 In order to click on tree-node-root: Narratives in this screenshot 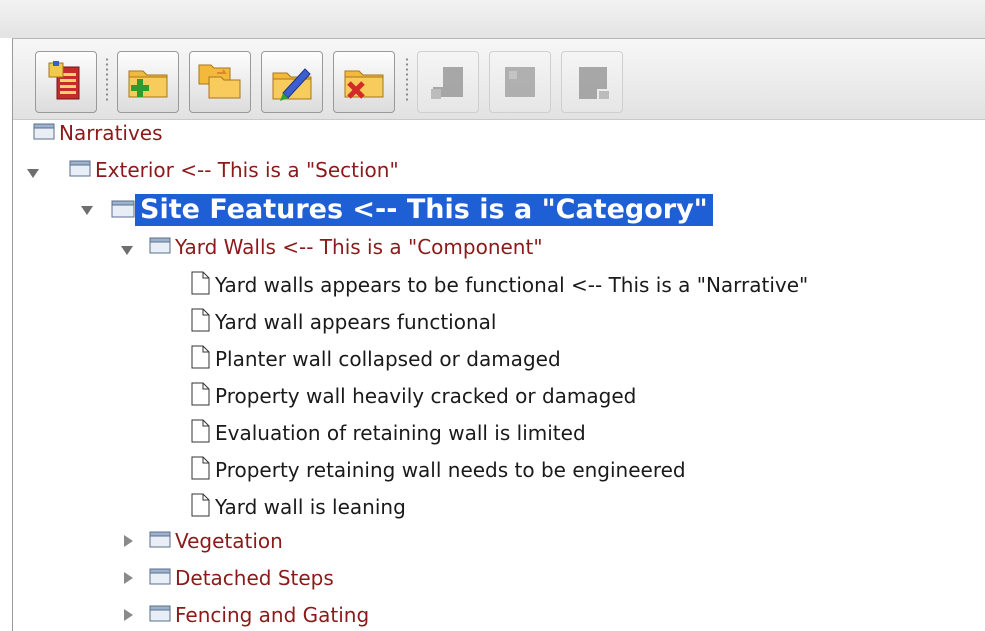, I will do `click(100, 133)`.